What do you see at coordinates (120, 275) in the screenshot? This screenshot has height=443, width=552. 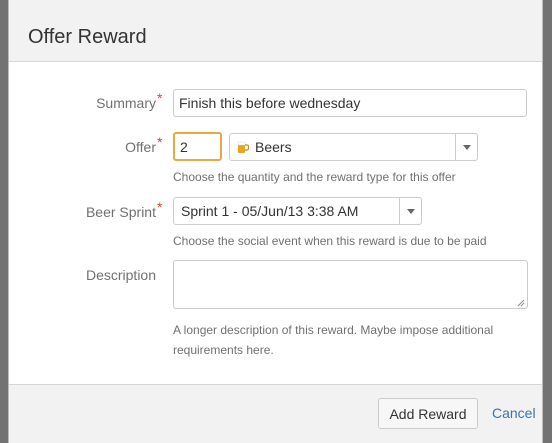 I see `description-label: Description` at bounding box center [120, 275].